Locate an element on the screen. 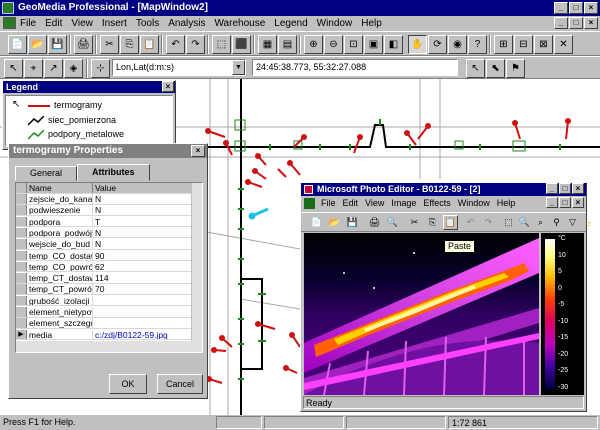 The height and width of the screenshot is (430, 600). paste-icon: 📋 is located at coordinates (149, 44).